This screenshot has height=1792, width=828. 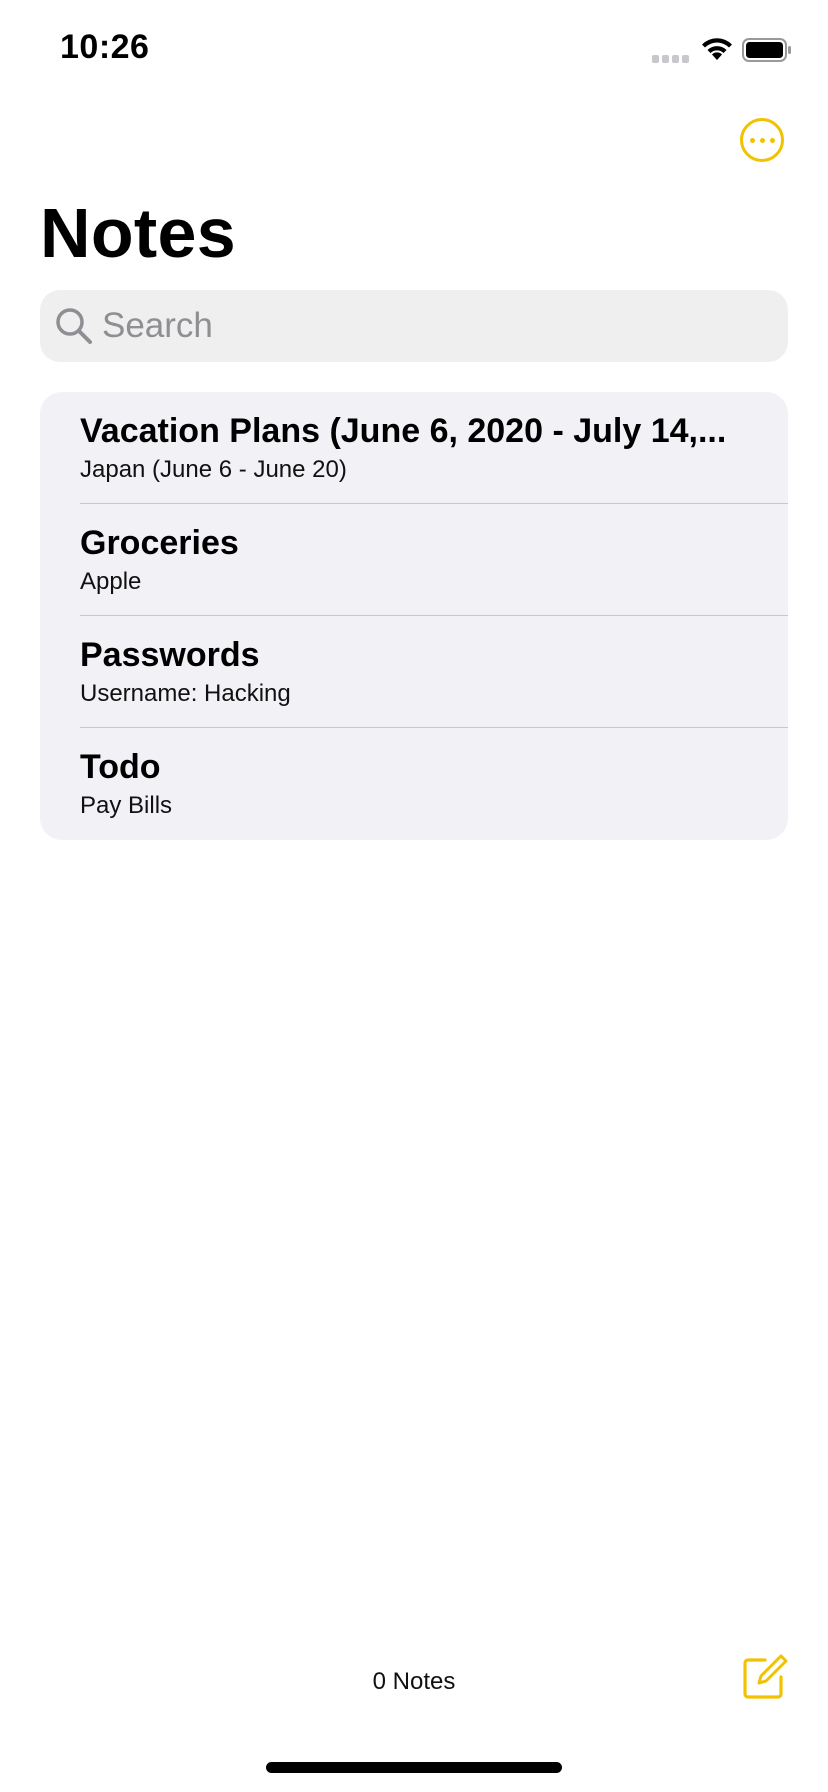 What do you see at coordinates (120, 767) in the screenshot?
I see `note-title: Todo` at bounding box center [120, 767].